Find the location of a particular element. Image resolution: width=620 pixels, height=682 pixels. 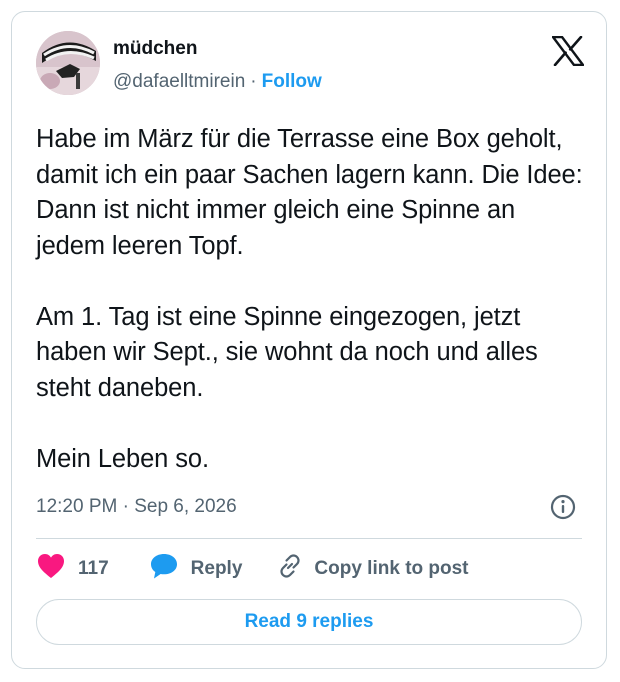

copy-link-label: Copy link to post is located at coordinates (391, 568).